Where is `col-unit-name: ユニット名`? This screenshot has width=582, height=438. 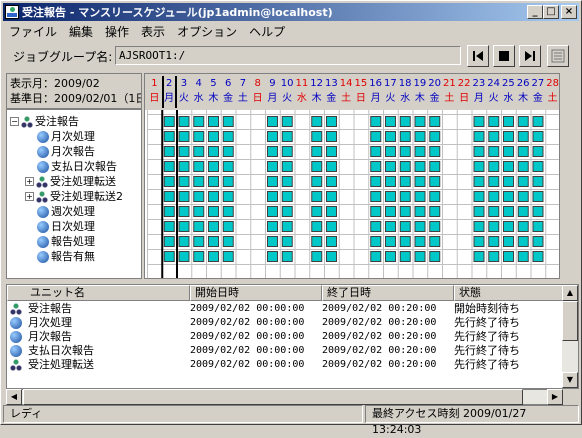
col-unit-name: ユニット名 is located at coordinates (98, 293).